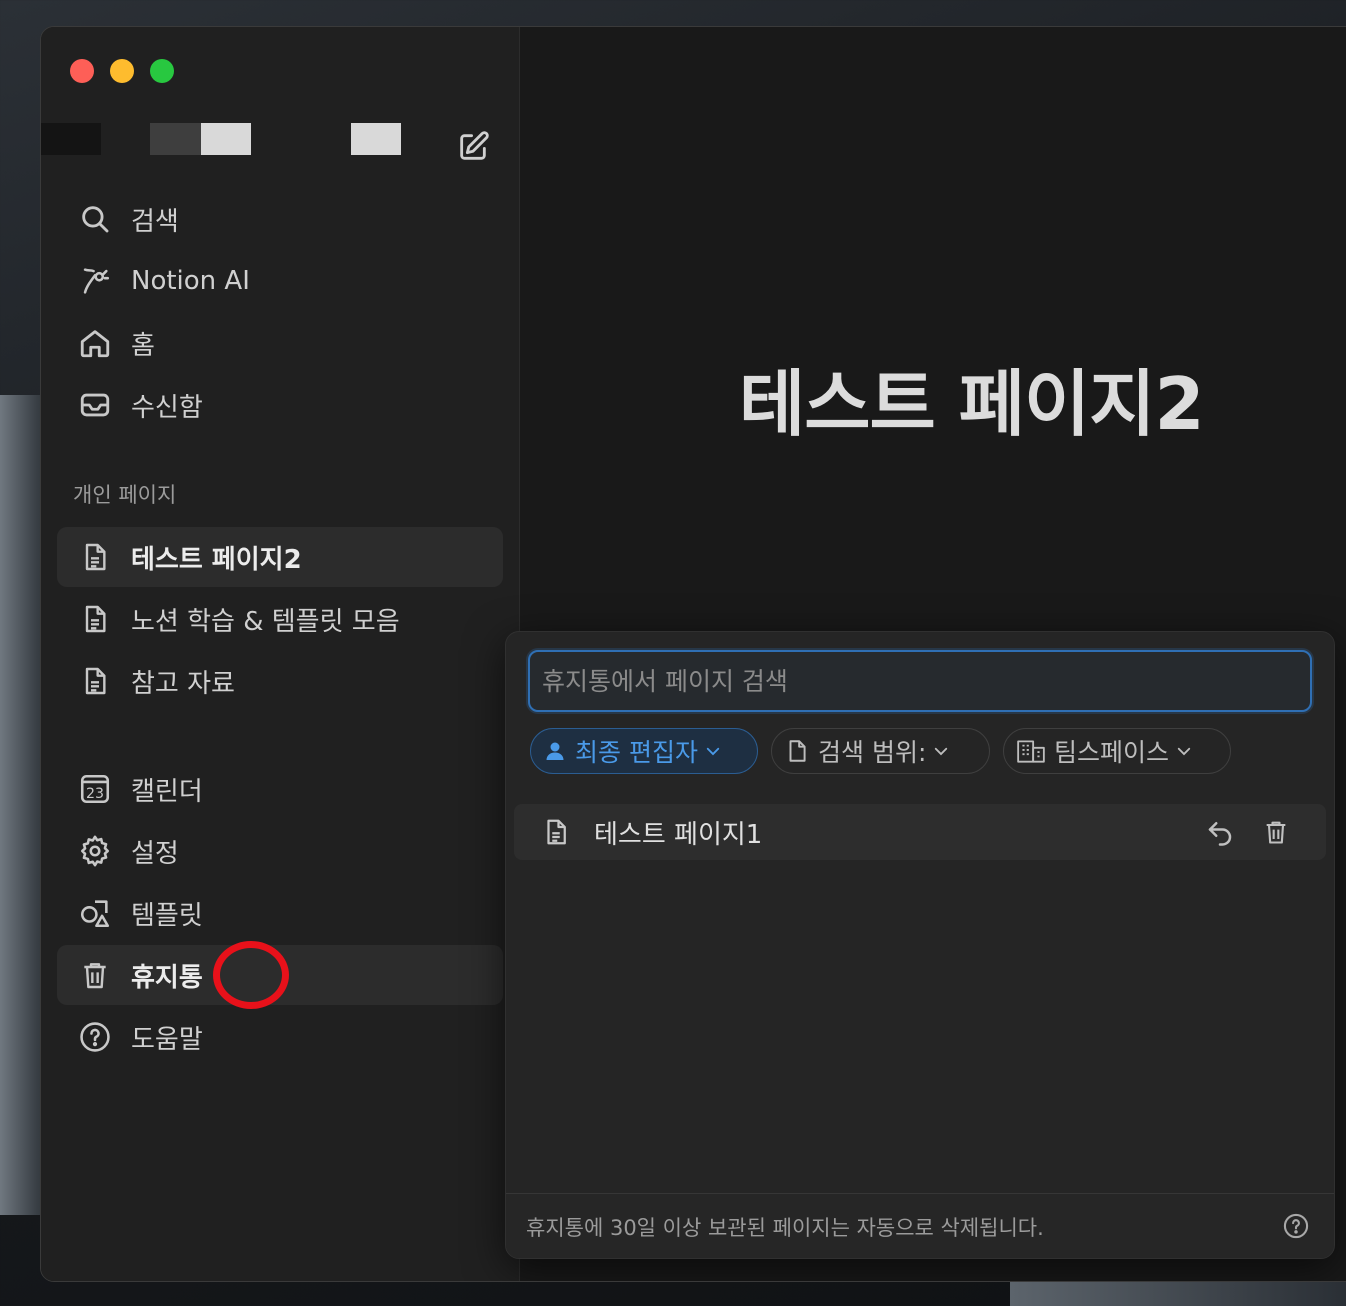 Image resolution: width=1346 pixels, height=1306 pixels. What do you see at coordinates (95, 405) in the screenshot?
I see `inbox-icon` at bounding box center [95, 405].